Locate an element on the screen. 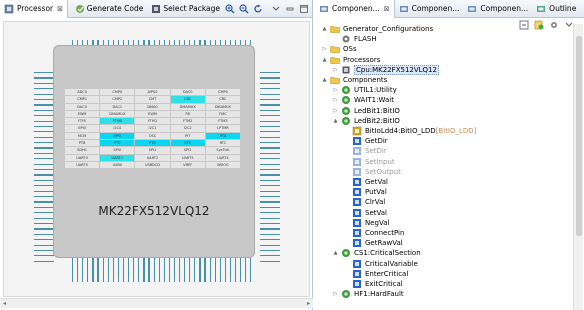 Image resolution: width=584 pixels, height=310 pixels. tab-processor: Processor ⊠ is located at coordinates (34, 9).